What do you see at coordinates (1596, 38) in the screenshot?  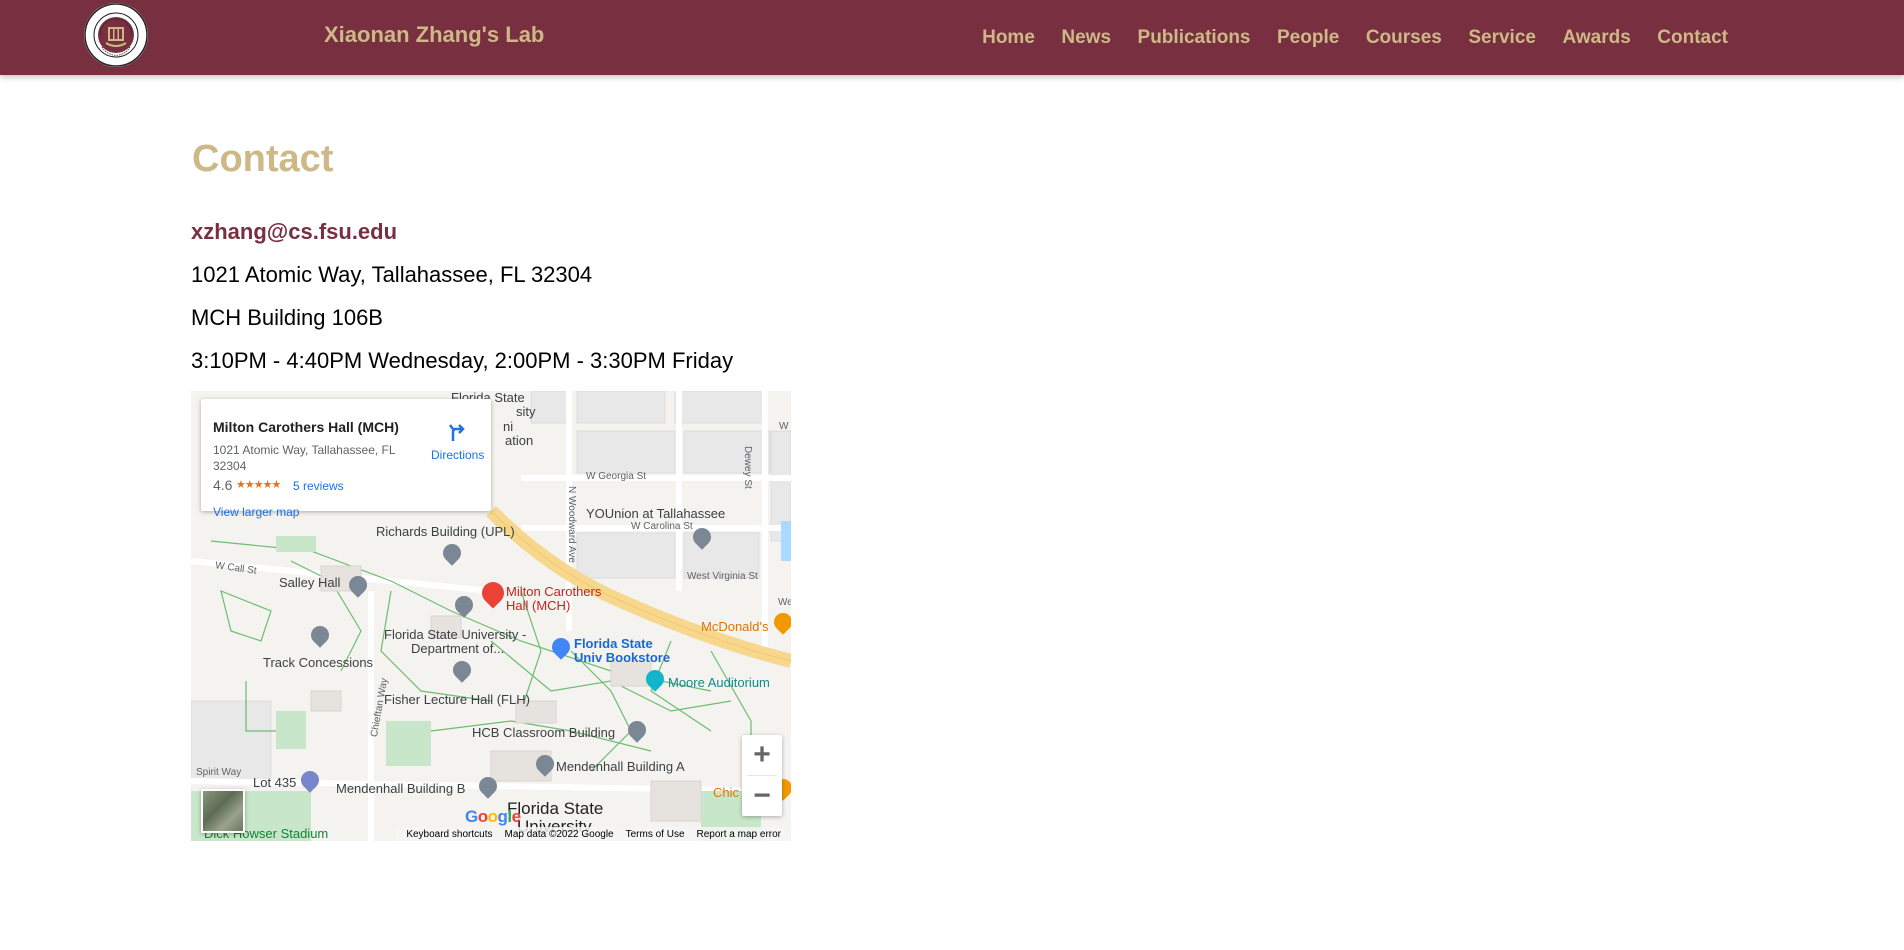 I see `nav-awards: Awards` at bounding box center [1596, 38].